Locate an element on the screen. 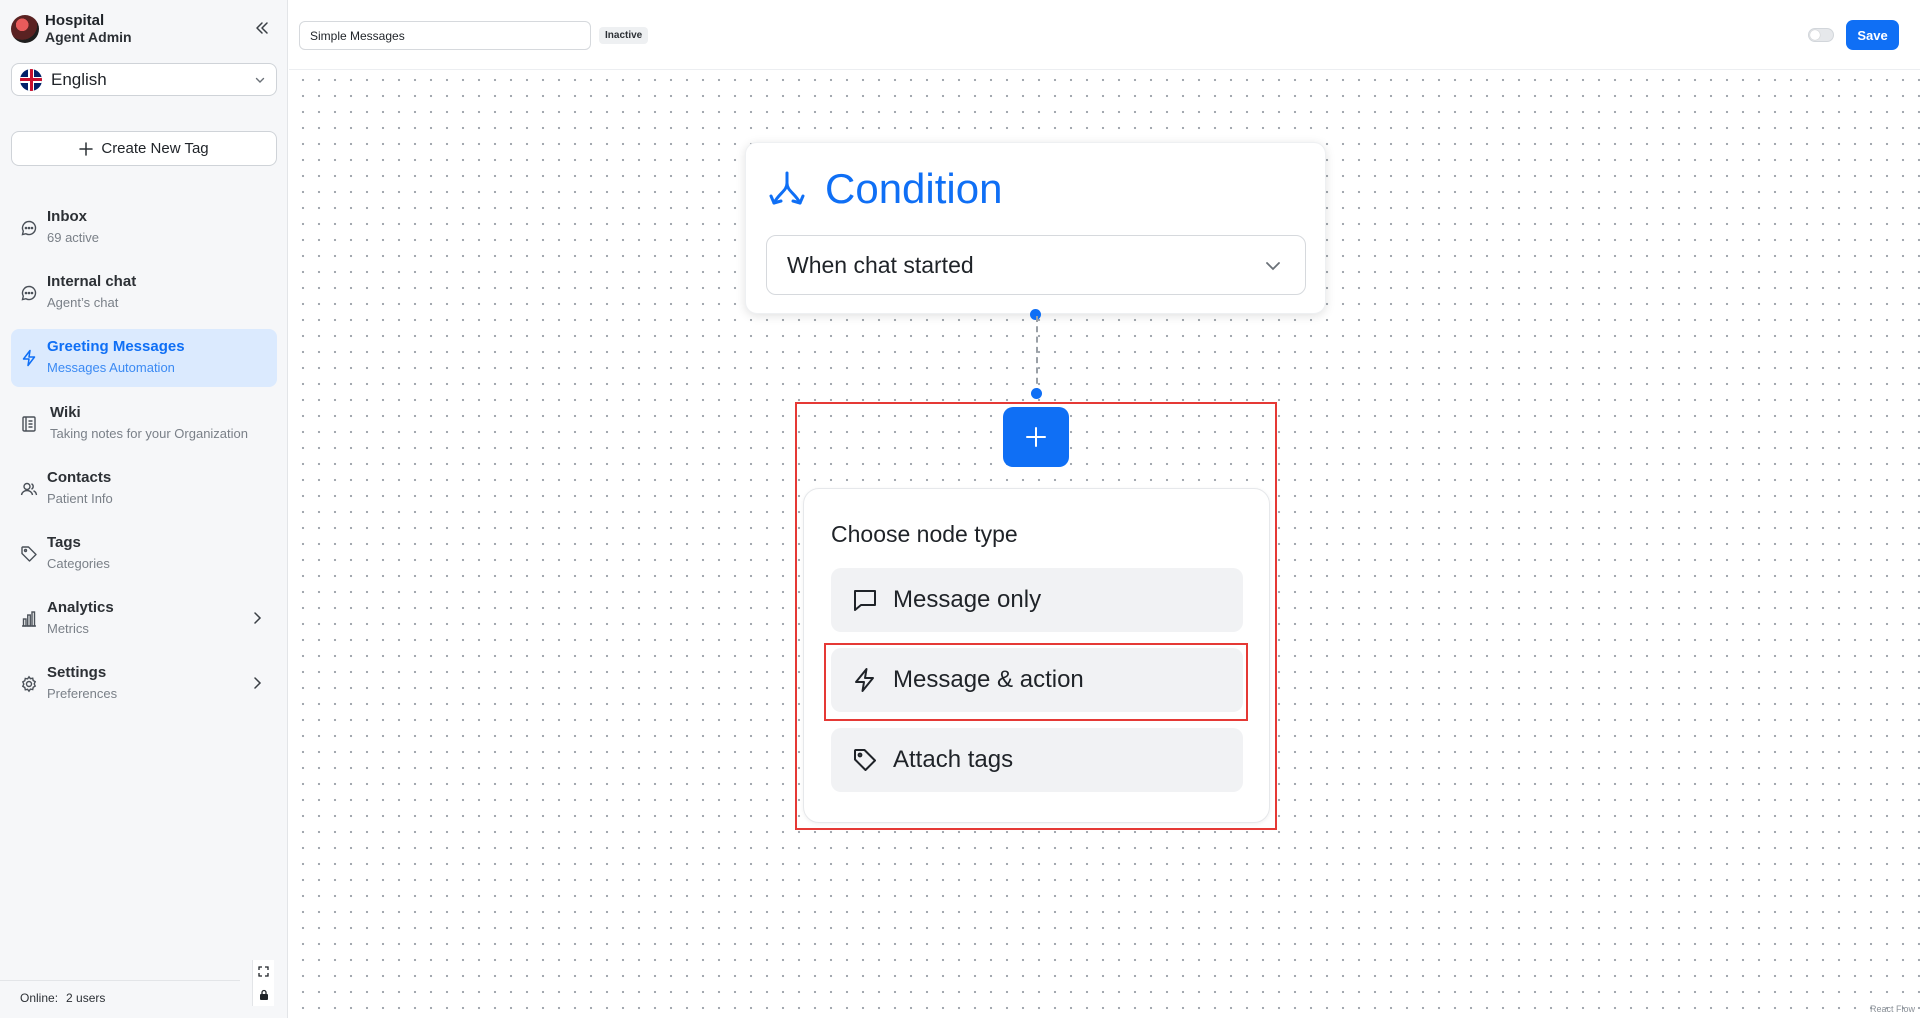 This screenshot has width=1920, height=1018. condition-title: Condition is located at coordinates (914, 188).